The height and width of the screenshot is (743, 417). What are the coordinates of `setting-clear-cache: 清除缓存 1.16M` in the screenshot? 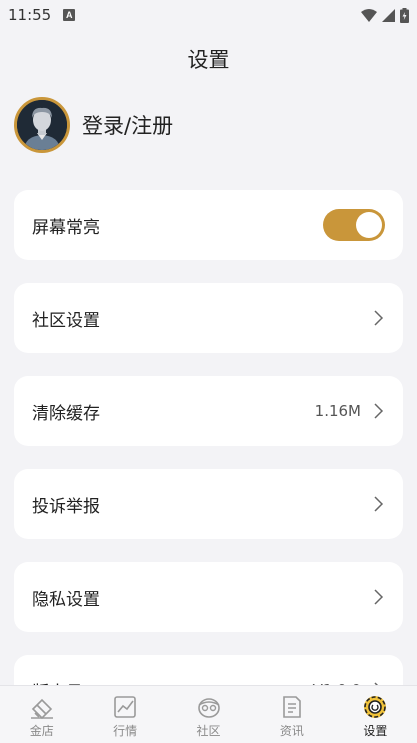 It's located at (208, 411).